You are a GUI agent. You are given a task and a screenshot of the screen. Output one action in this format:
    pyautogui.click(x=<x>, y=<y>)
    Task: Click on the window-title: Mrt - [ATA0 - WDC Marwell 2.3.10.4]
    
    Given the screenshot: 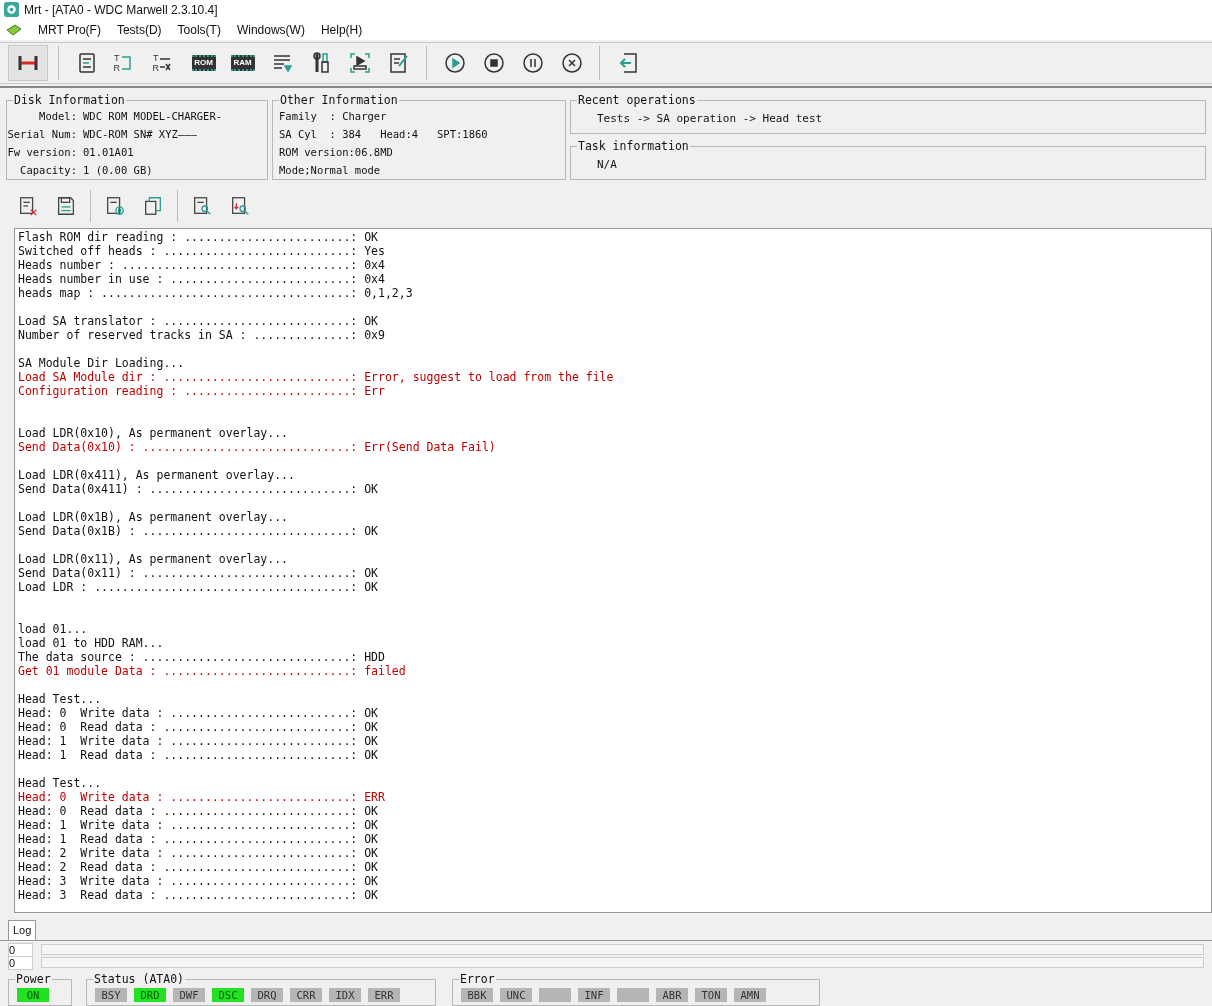 What is the action you would take?
    pyautogui.click(x=121, y=10)
    